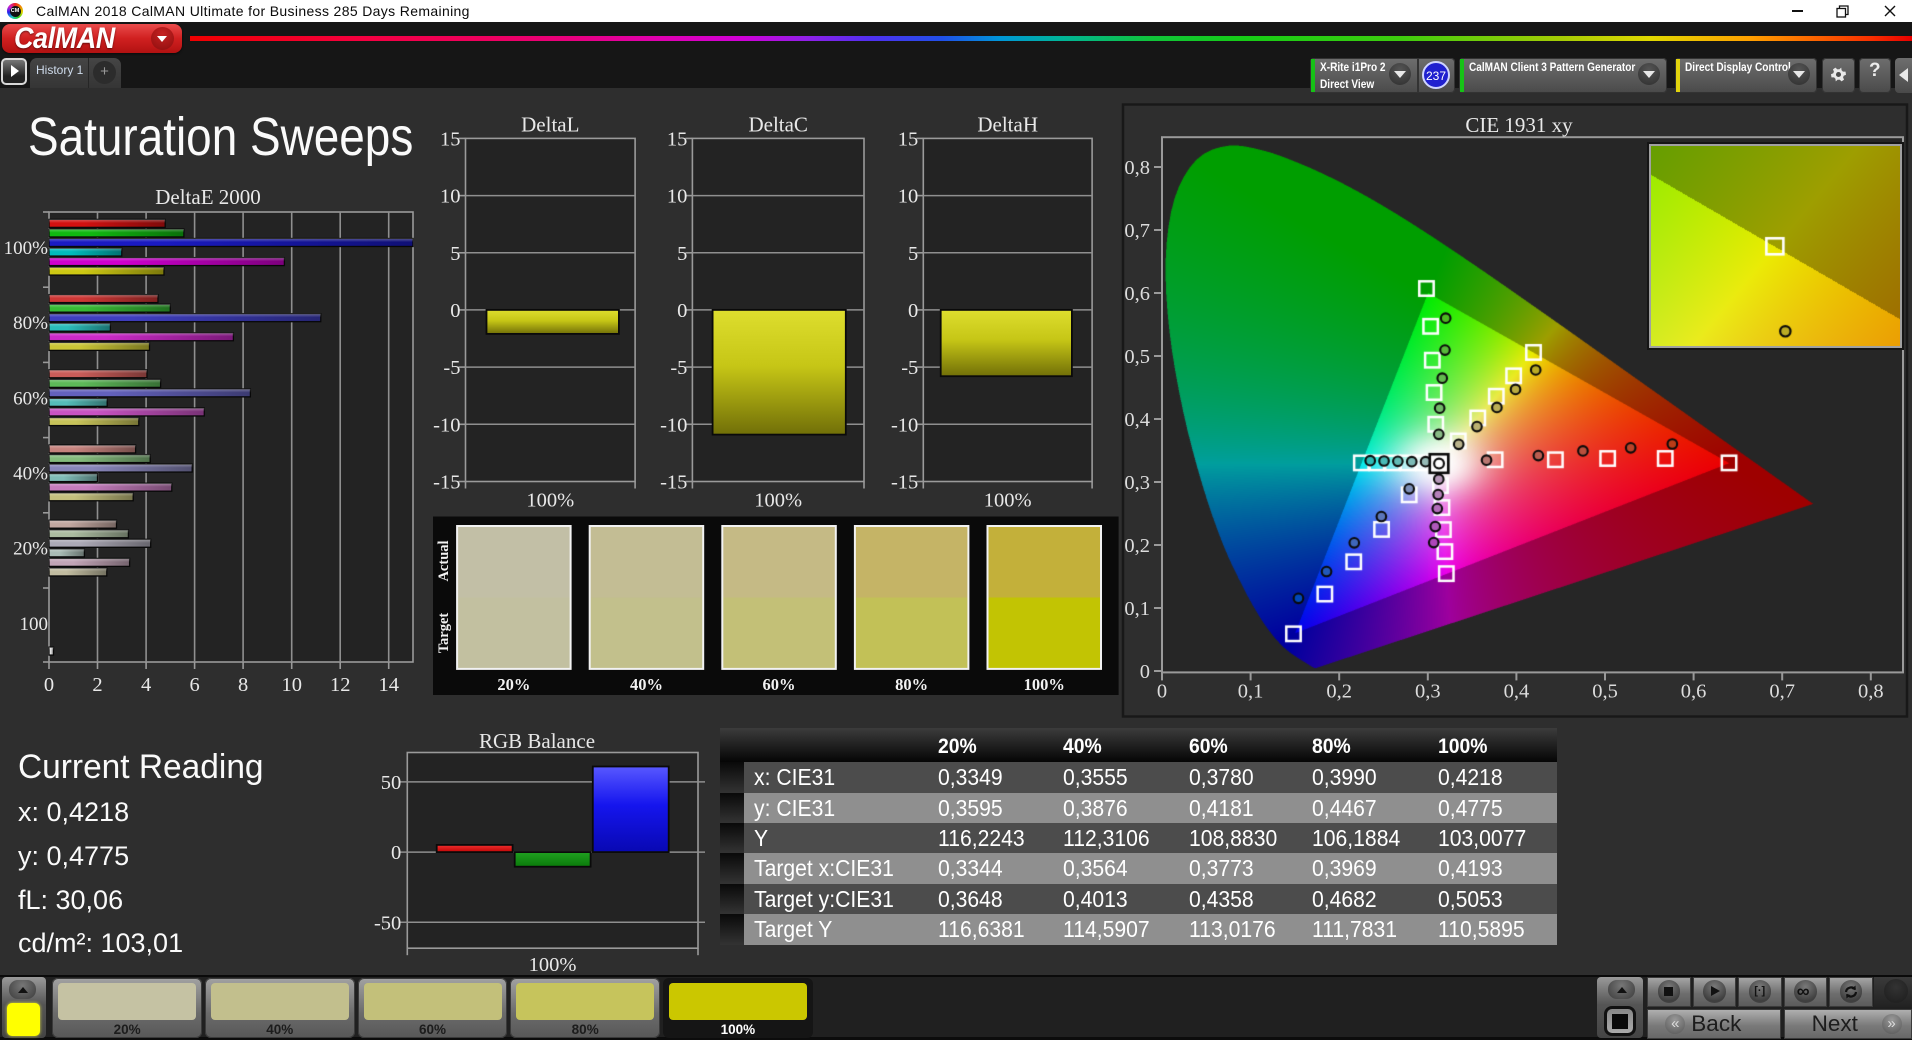  Describe the element at coordinates (387, 923) in the screenshot. I see `svg-text: -50` at that location.